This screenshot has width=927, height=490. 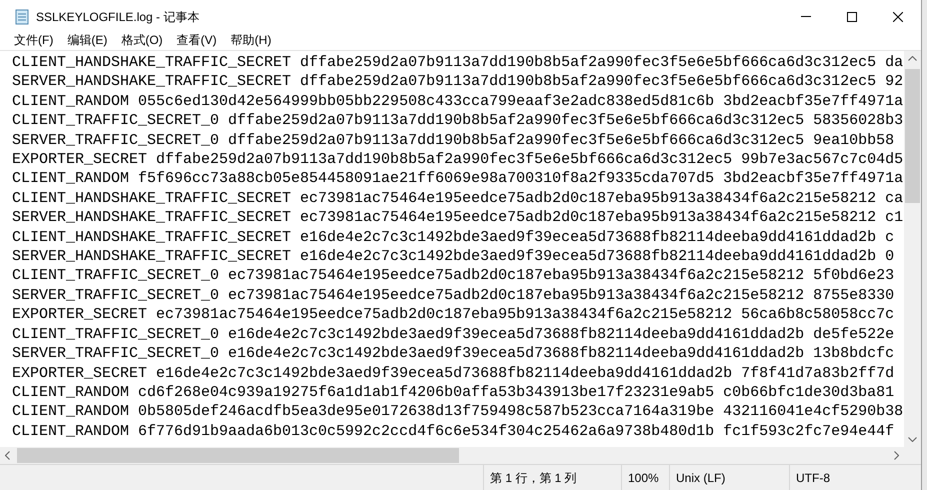 What do you see at coordinates (852, 17) in the screenshot?
I see `maximize-icon` at bounding box center [852, 17].